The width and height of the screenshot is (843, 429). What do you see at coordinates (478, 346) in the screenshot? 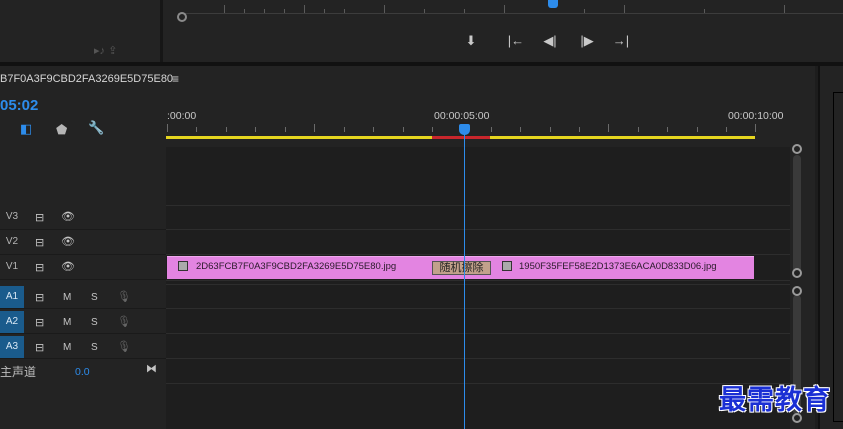
I see `track-row-a3` at bounding box center [478, 346].